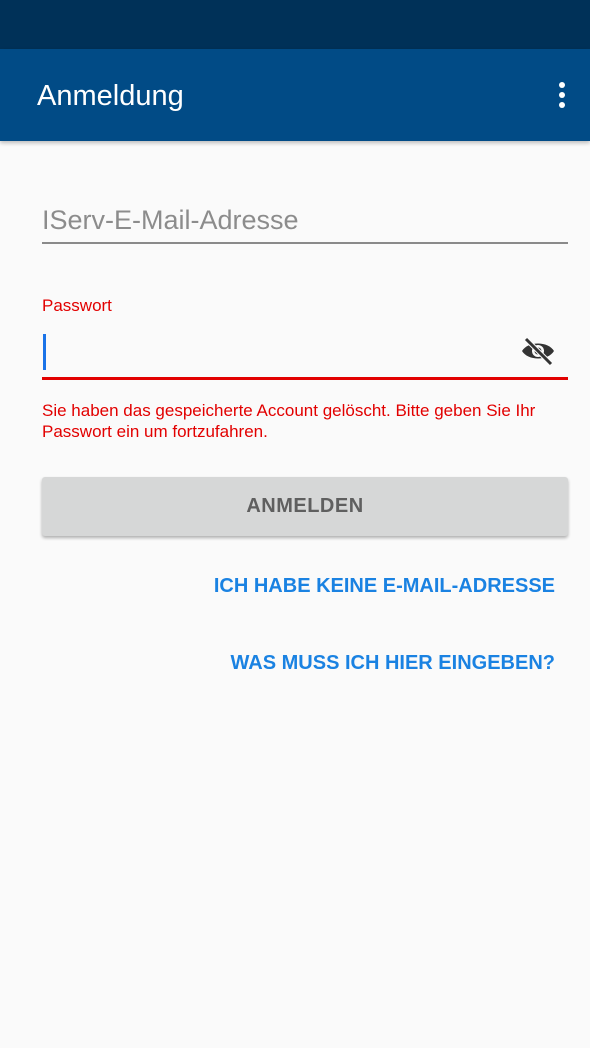 The width and height of the screenshot is (590, 1048). What do you see at coordinates (305, 221) in the screenshot?
I see `email-field` at bounding box center [305, 221].